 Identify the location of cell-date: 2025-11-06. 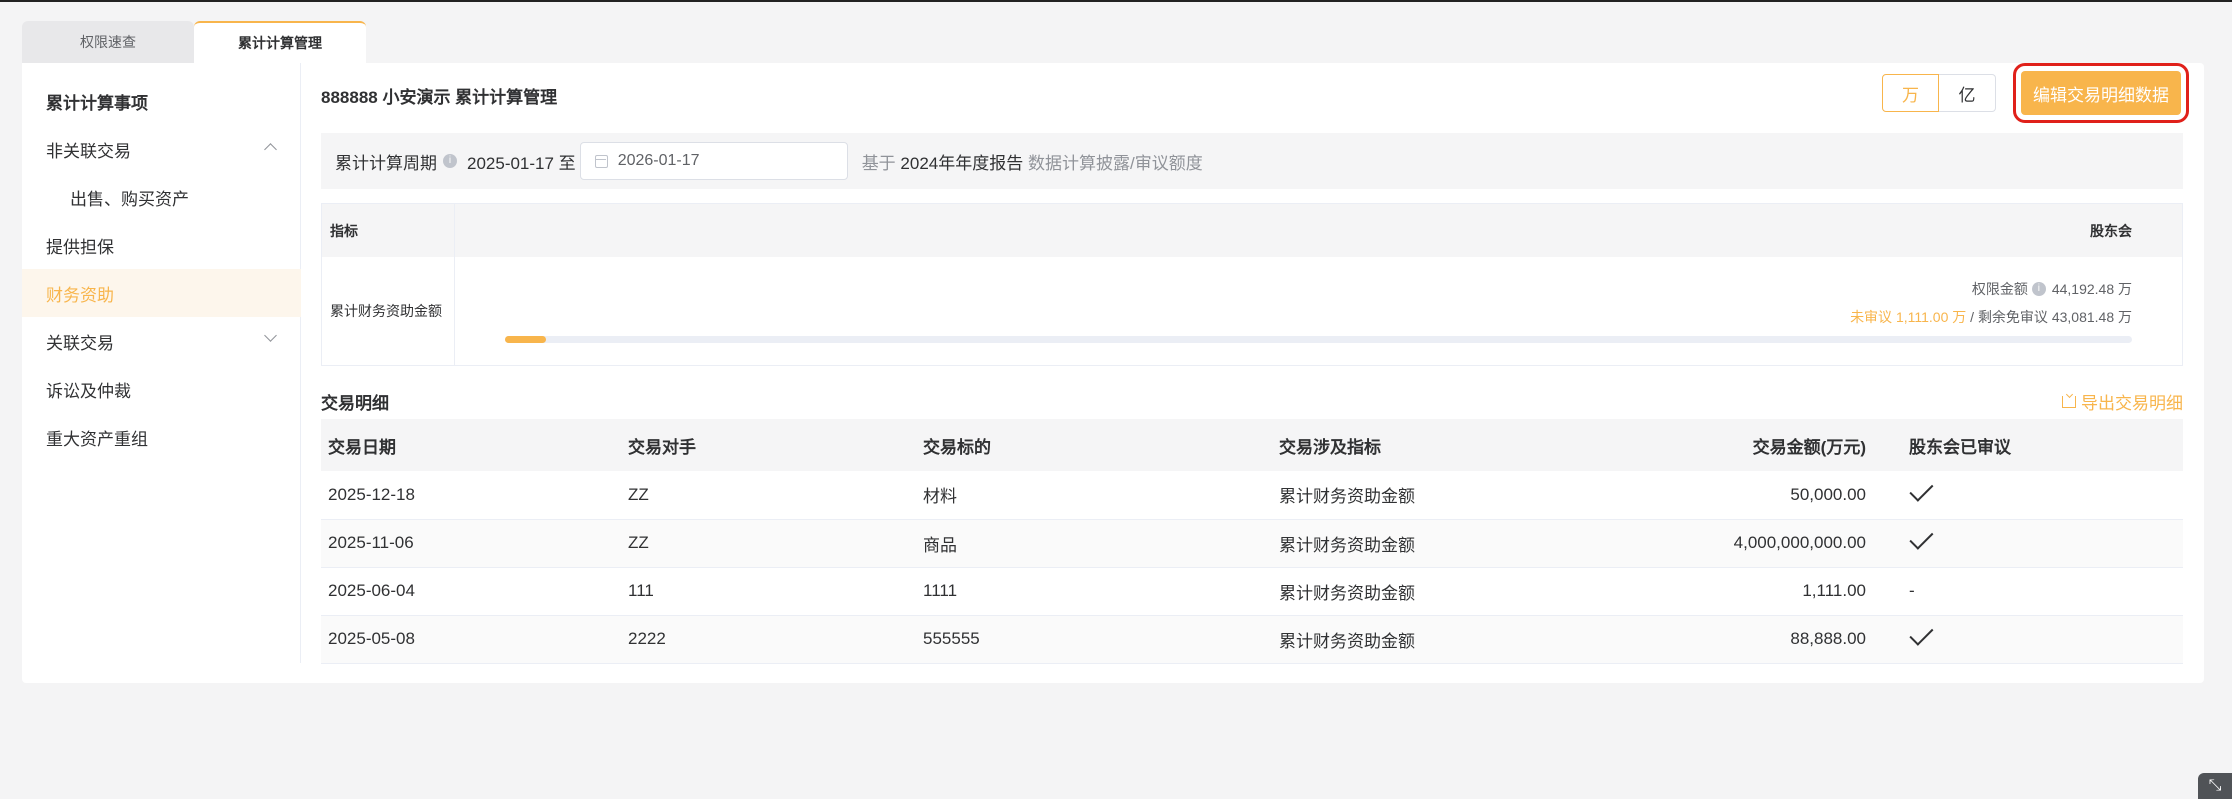
(471, 543).